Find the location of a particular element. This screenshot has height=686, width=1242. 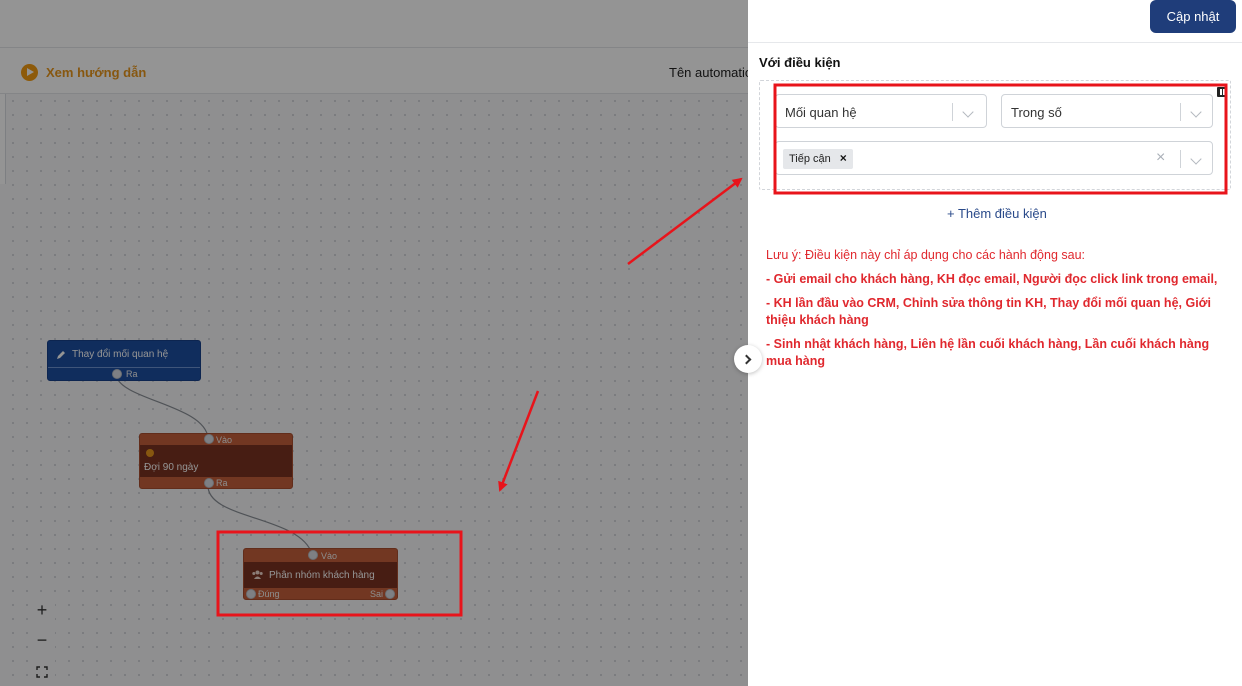

chip-label: Tiếp cận is located at coordinates (810, 159).